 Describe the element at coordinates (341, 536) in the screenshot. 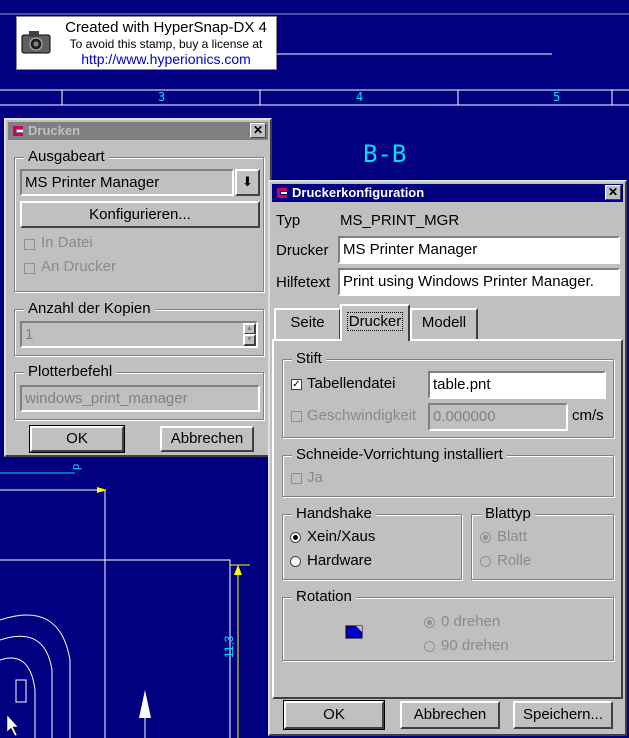

I see `handshake-xein-label: Xein/Xaus` at that location.